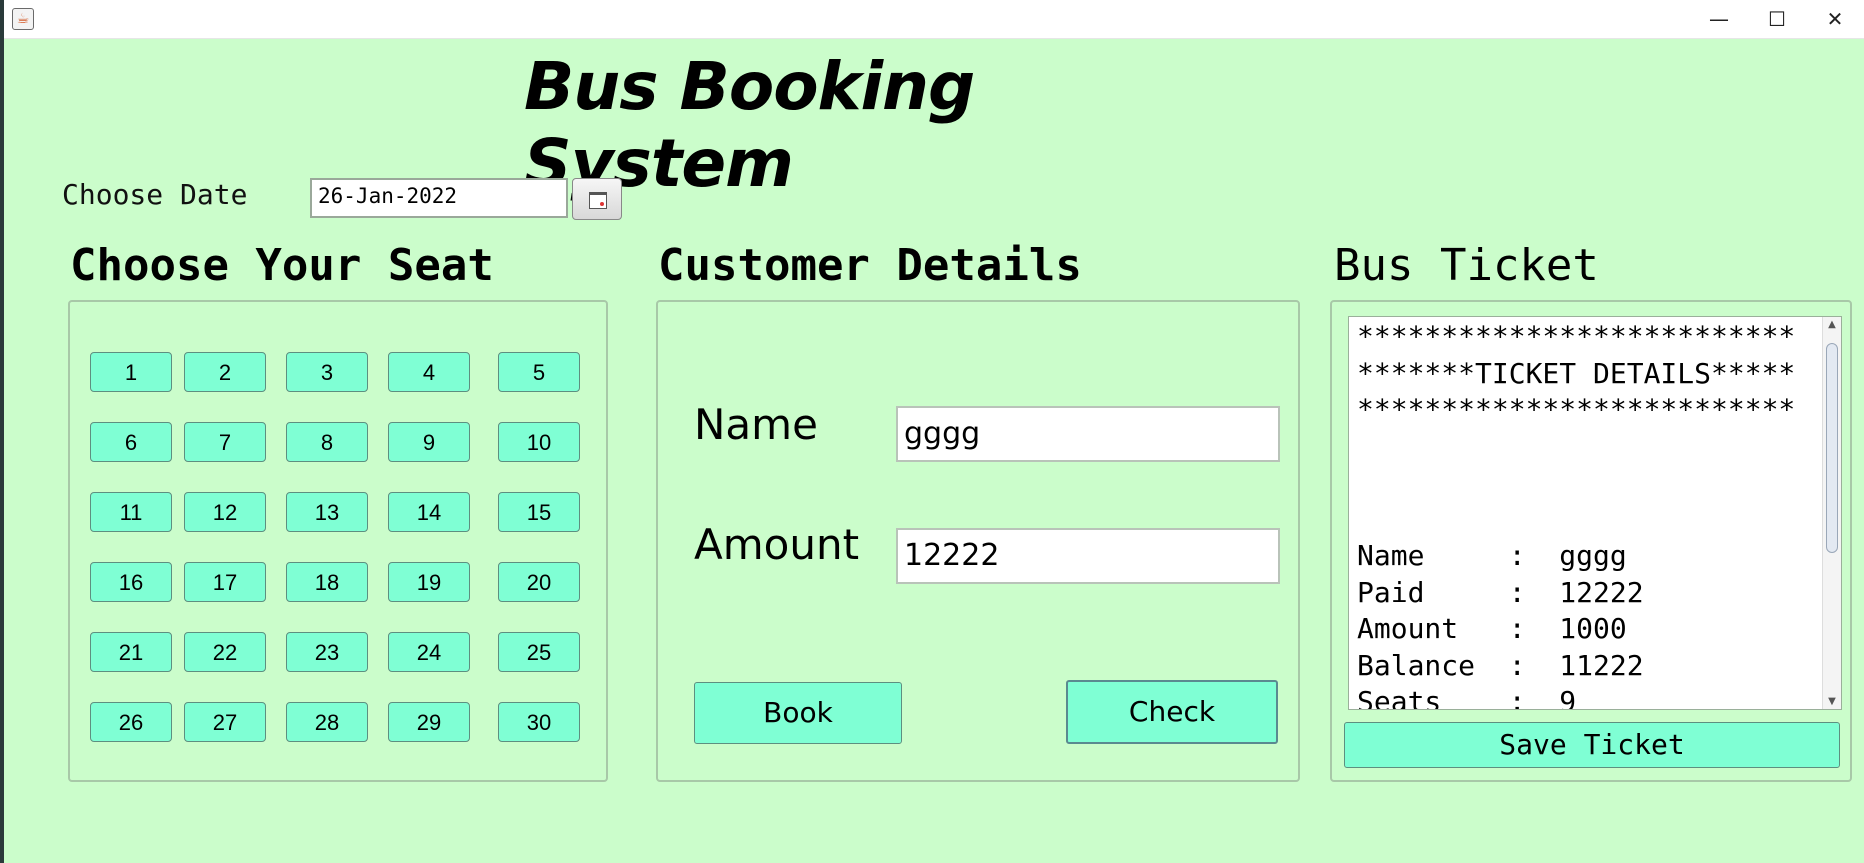 This screenshot has height=863, width=1864. What do you see at coordinates (1492, 628) in the screenshot?
I see `ticket-line: Amount : 1000` at bounding box center [1492, 628].